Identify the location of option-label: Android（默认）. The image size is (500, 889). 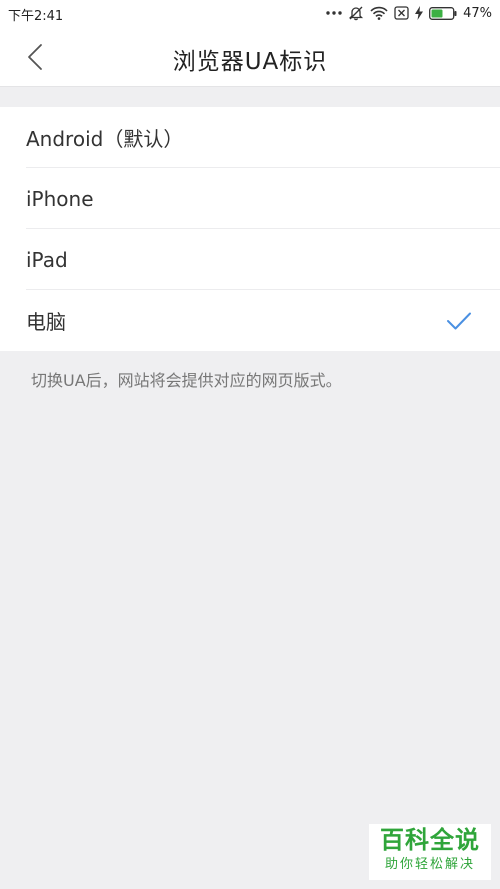
(105, 139).